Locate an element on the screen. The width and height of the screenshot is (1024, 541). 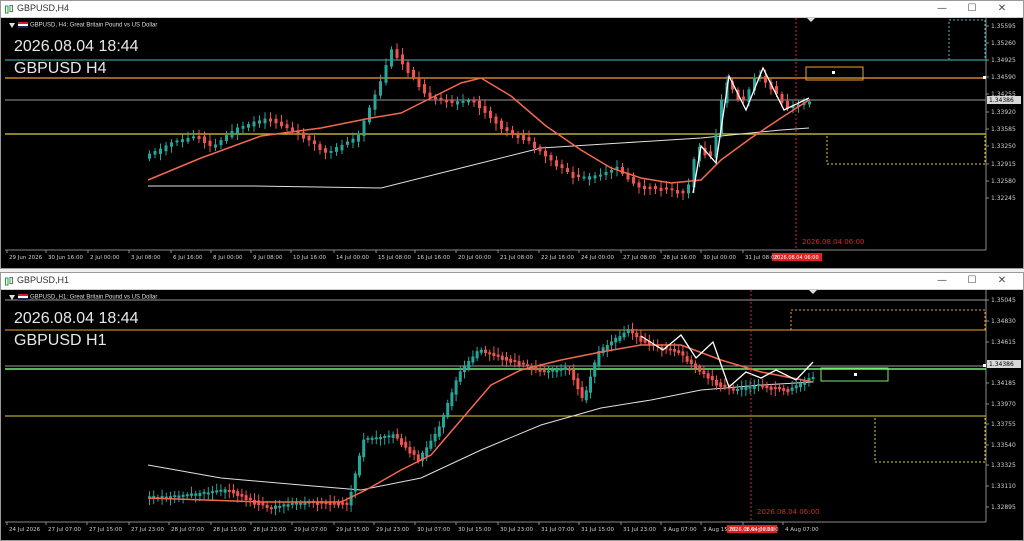
time-axis-label: 31 Jul 15:00 is located at coordinates (597, 530).